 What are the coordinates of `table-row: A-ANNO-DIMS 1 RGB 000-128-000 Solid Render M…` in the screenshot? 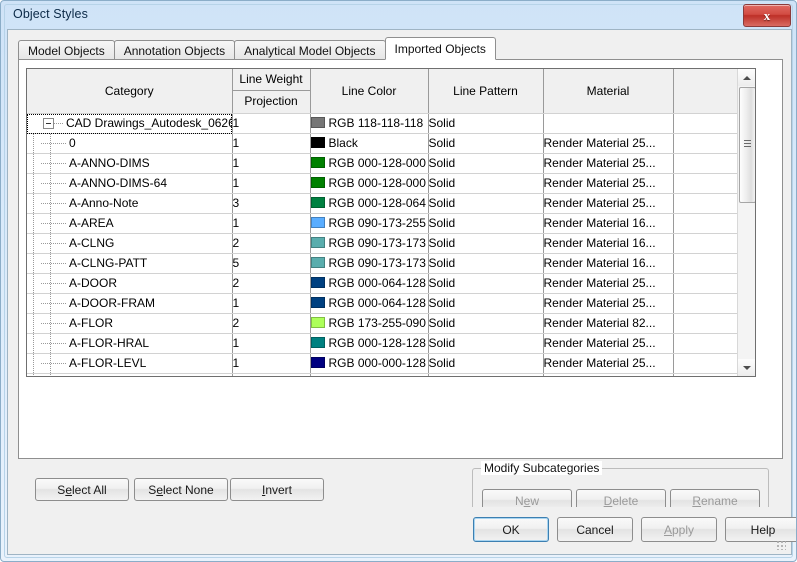 It's located at (382, 163).